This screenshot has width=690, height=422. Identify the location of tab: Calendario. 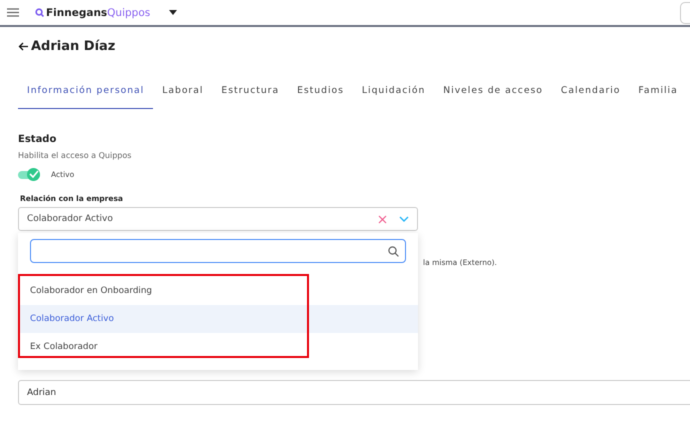
(591, 95).